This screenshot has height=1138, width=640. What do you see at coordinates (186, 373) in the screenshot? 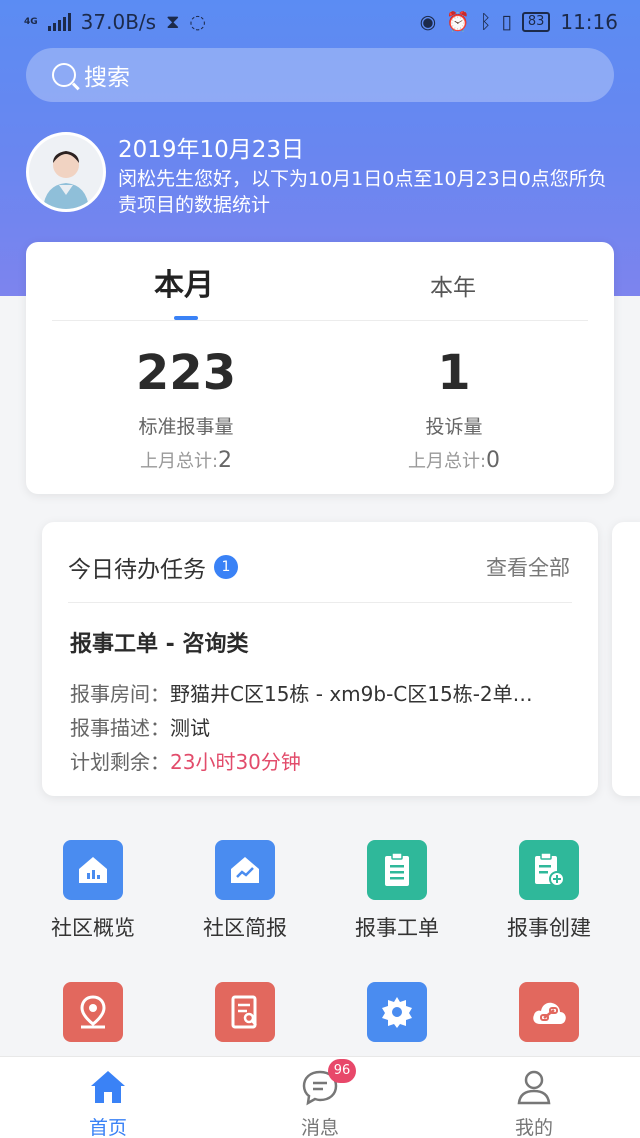
I see `stat-value: 223` at bounding box center [186, 373].